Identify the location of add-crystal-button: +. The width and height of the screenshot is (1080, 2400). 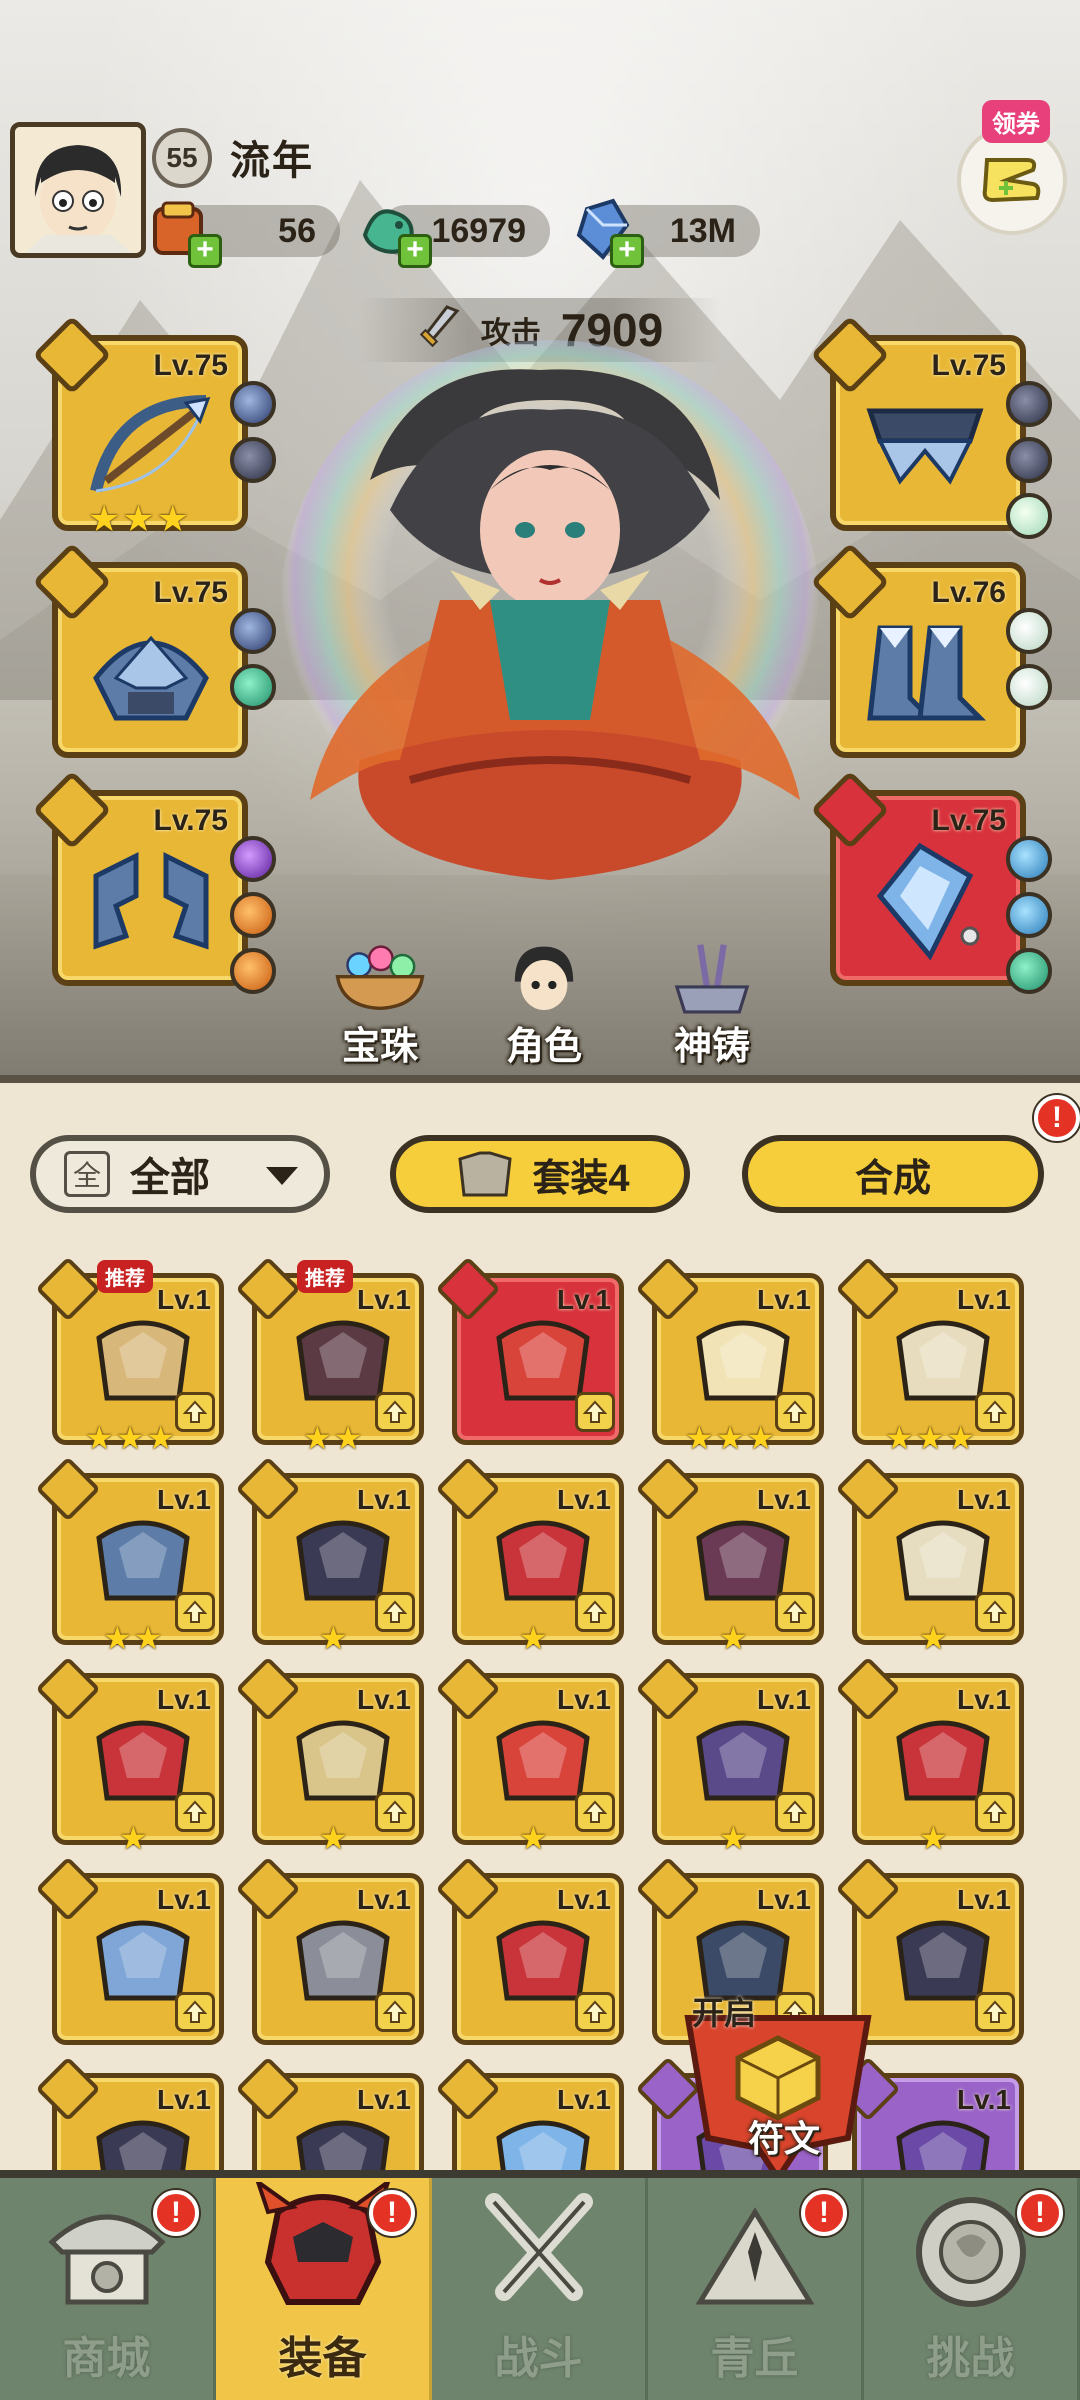
(627, 251).